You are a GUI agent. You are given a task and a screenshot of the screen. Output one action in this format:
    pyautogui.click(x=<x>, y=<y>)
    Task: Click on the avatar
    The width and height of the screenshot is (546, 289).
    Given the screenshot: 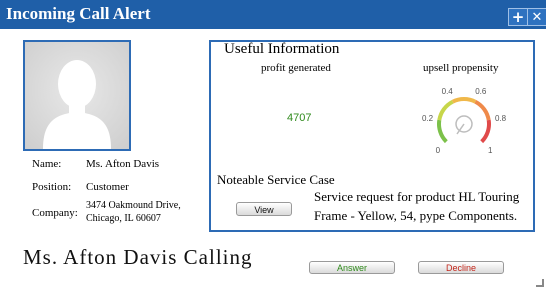 What is the action you would take?
    pyautogui.click(x=77, y=95)
    